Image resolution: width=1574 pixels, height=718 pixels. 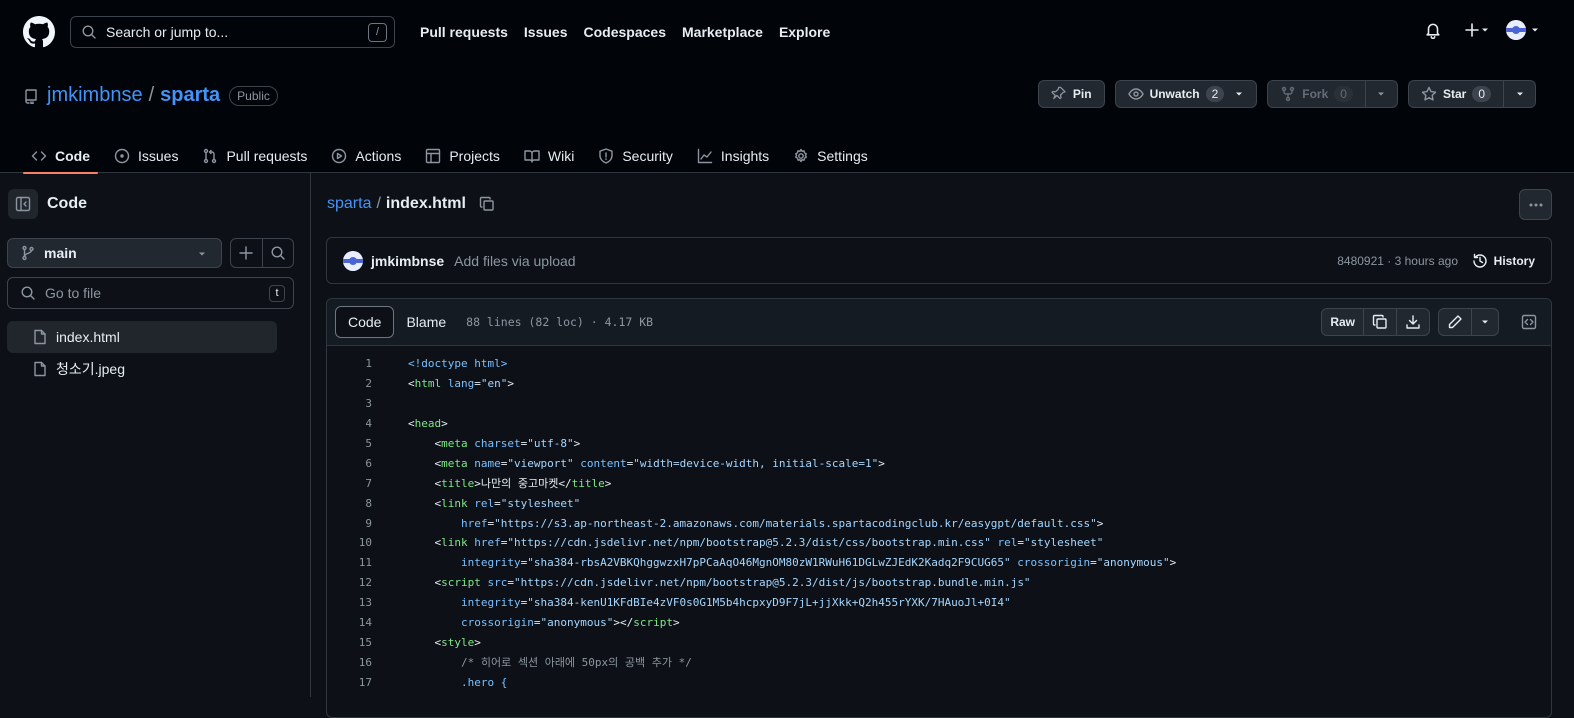 What do you see at coordinates (560, 322) in the screenshot?
I see `file-info: 88 lines (82 loc) · 4.17 KB` at bounding box center [560, 322].